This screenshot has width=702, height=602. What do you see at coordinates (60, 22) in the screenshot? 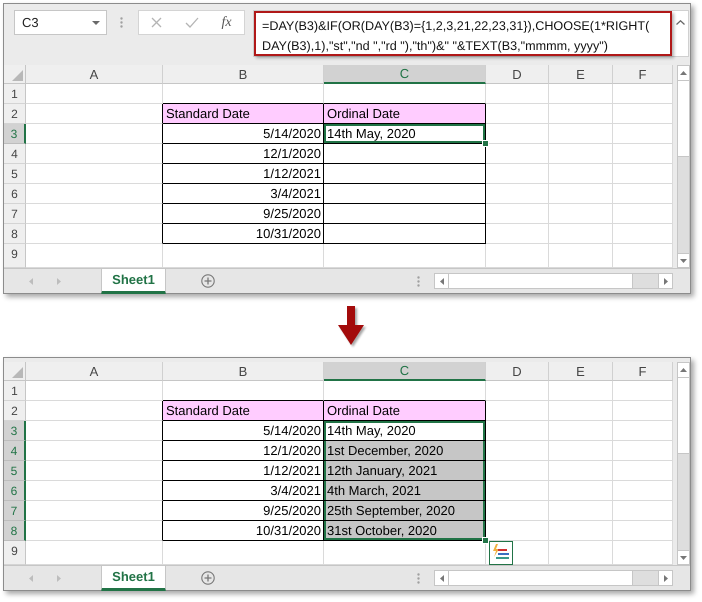
I see `name-box: C3` at bounding box center [60, 22].